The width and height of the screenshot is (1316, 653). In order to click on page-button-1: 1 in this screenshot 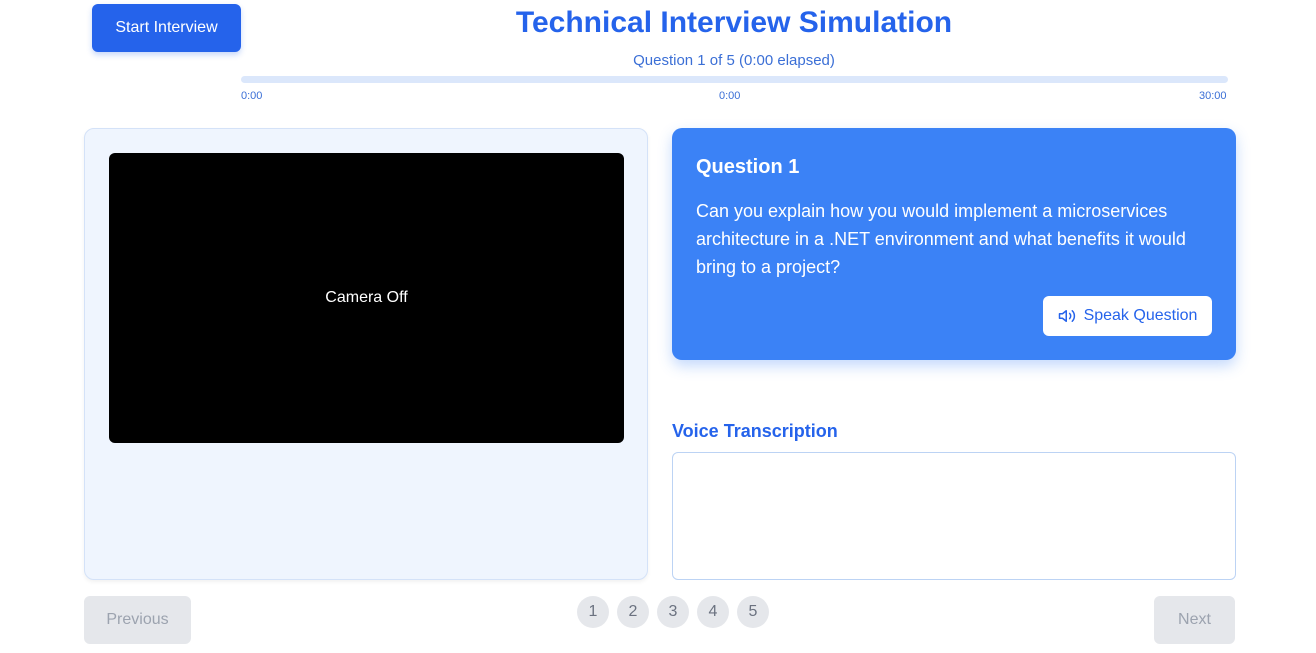, I will do `click(593, 612)`.